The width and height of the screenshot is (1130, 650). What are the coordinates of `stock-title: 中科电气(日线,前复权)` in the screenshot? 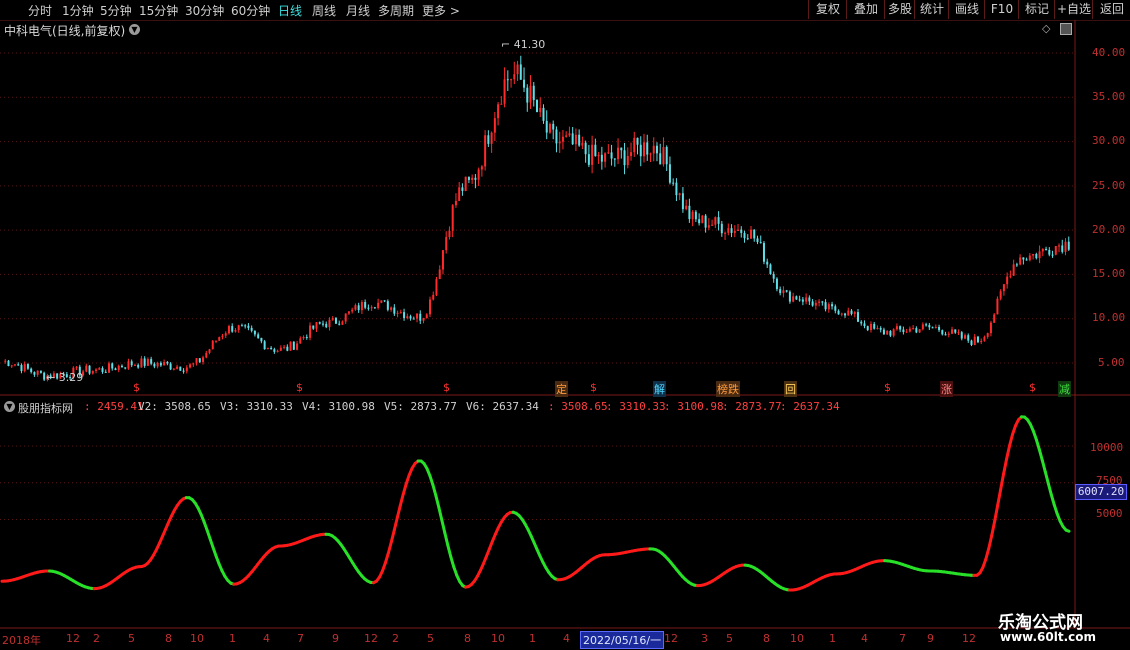 It's located at (65, 31).